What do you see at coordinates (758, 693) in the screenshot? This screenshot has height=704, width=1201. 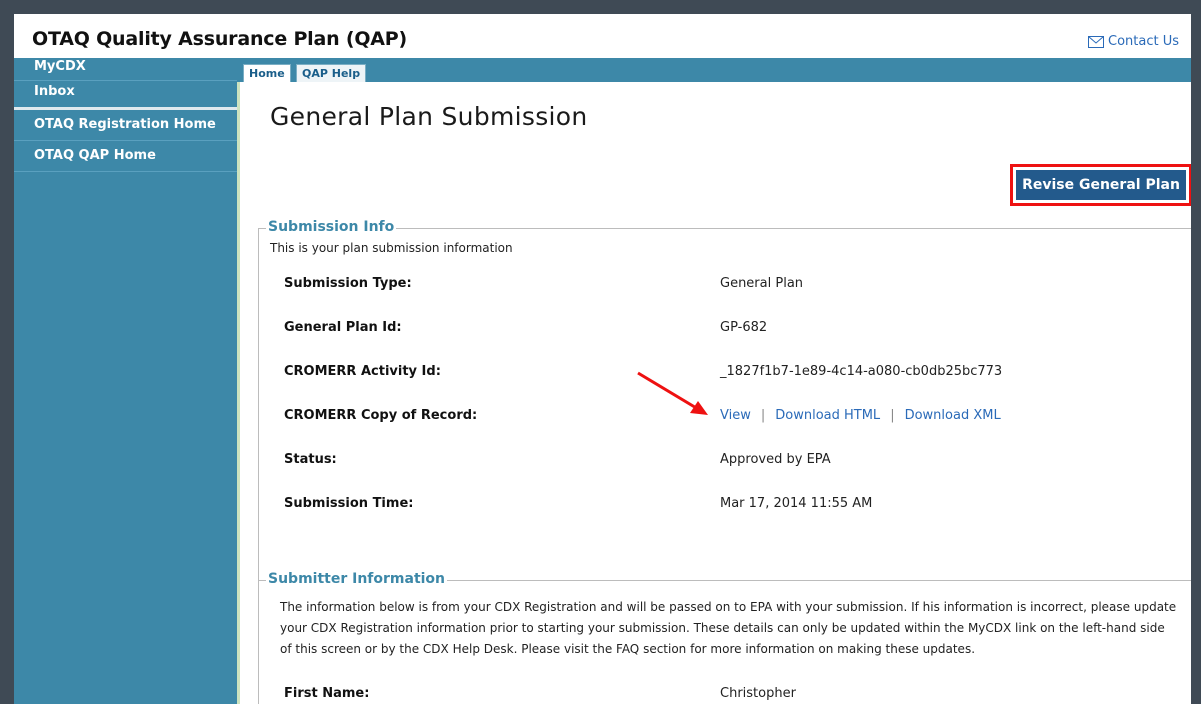 I see `first-name-value: Christopher` at bounding box center [758, 693].